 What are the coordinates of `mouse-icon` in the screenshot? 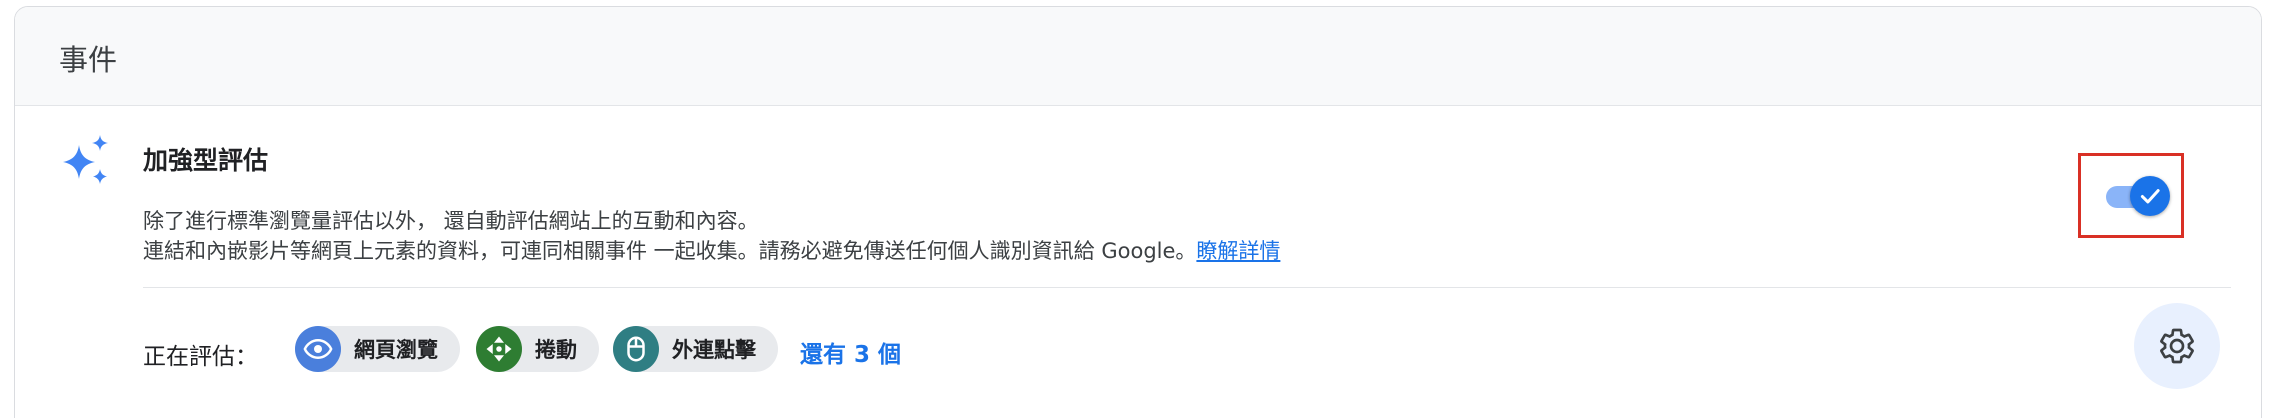 It's located at (636, 349).